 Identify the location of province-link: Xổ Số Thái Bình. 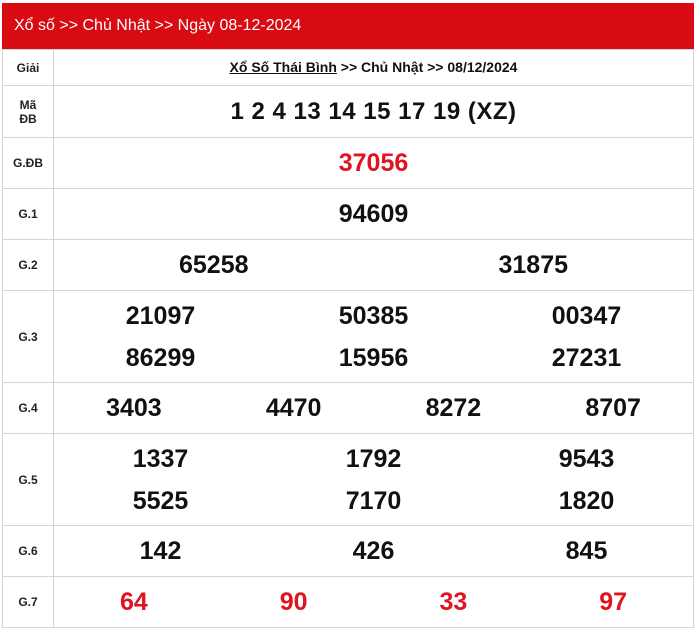
(283, 67).